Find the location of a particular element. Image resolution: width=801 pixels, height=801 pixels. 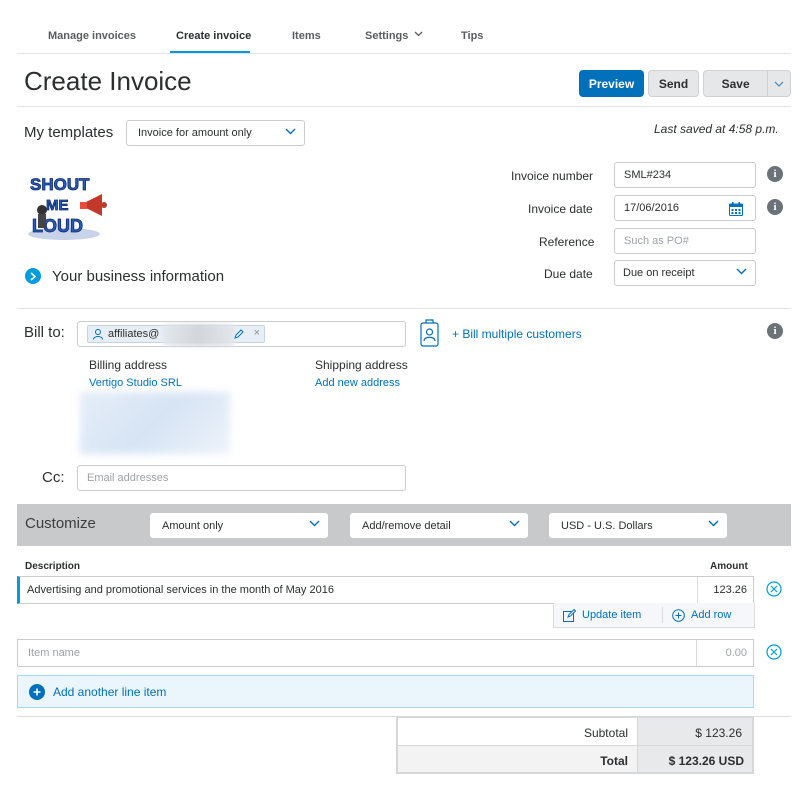

nav-settings-label: Settings is located at coordinates (387, 36).